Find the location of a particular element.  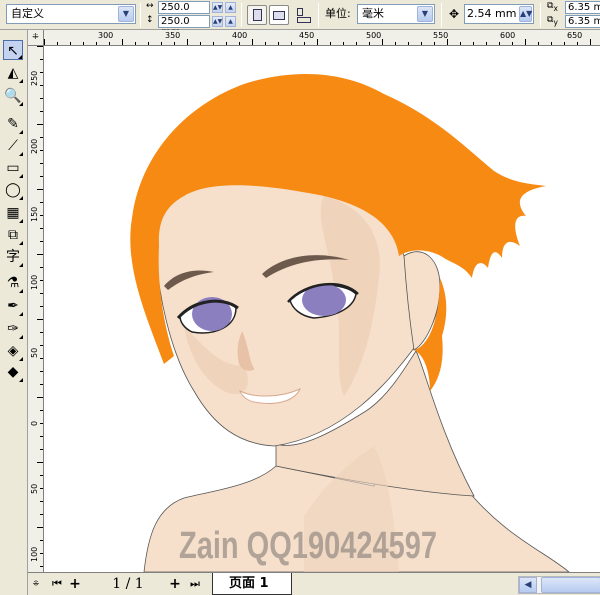

interactive-fill-tool-button: ◆ is located at coordinates (13, 372).